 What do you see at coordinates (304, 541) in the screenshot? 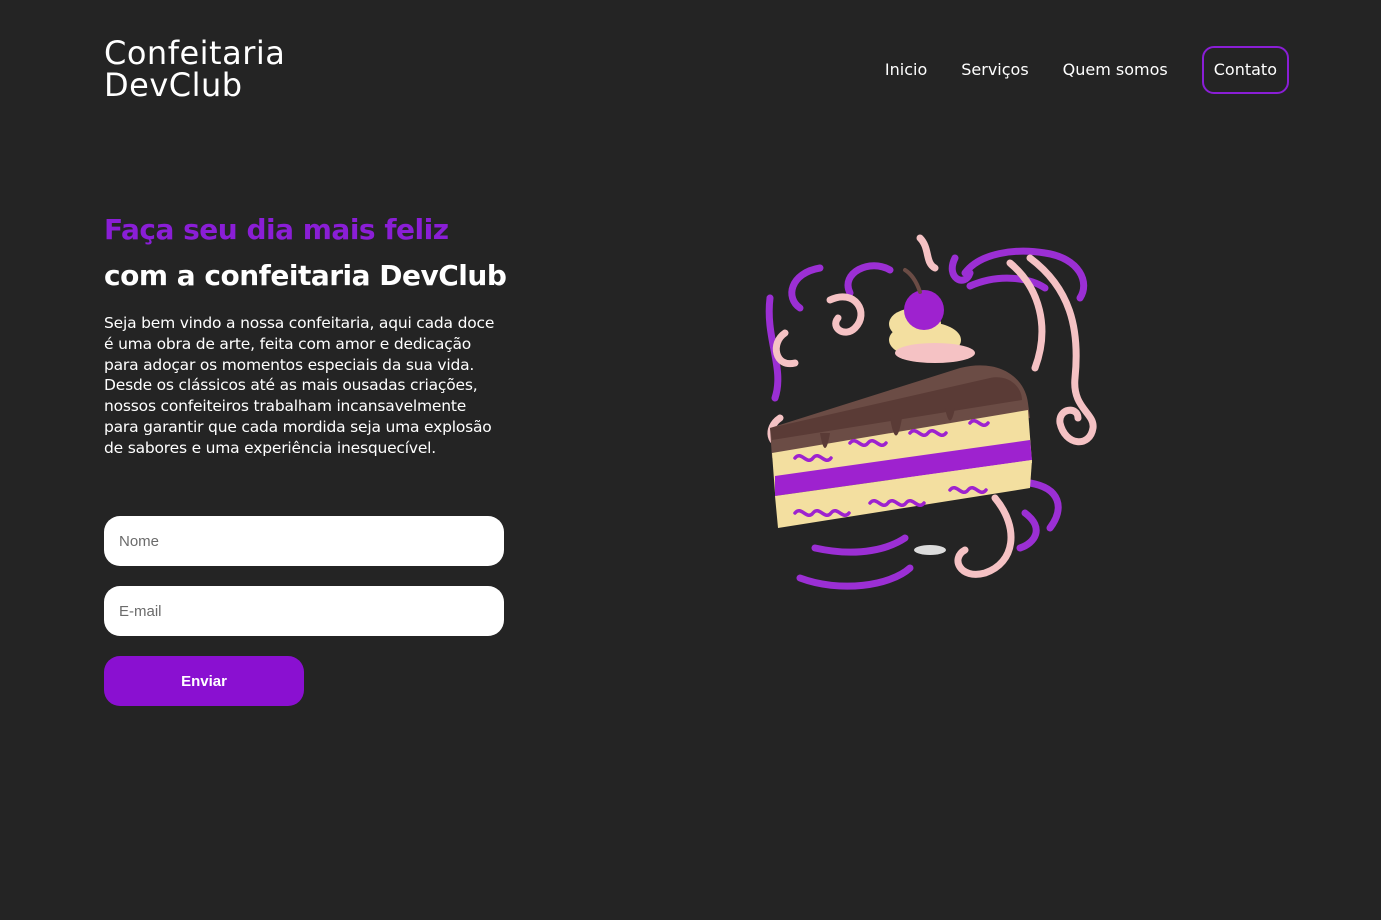
I see `name-input` at bounding box center [304, 541].